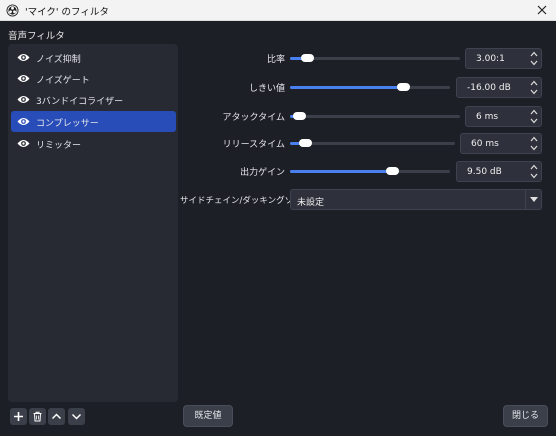  Describe the element at coordinates (503, 116) in the screenshot. I see `attack-spinbox: 6 ms` at that location.